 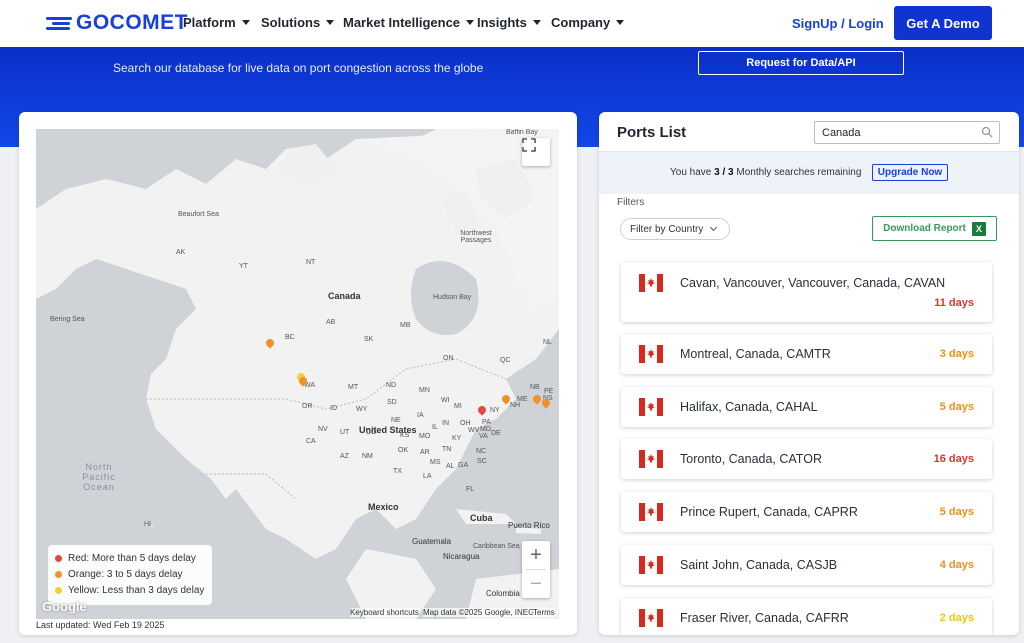 I want to click on map-label-md: MD, so click(x=485, y=429).